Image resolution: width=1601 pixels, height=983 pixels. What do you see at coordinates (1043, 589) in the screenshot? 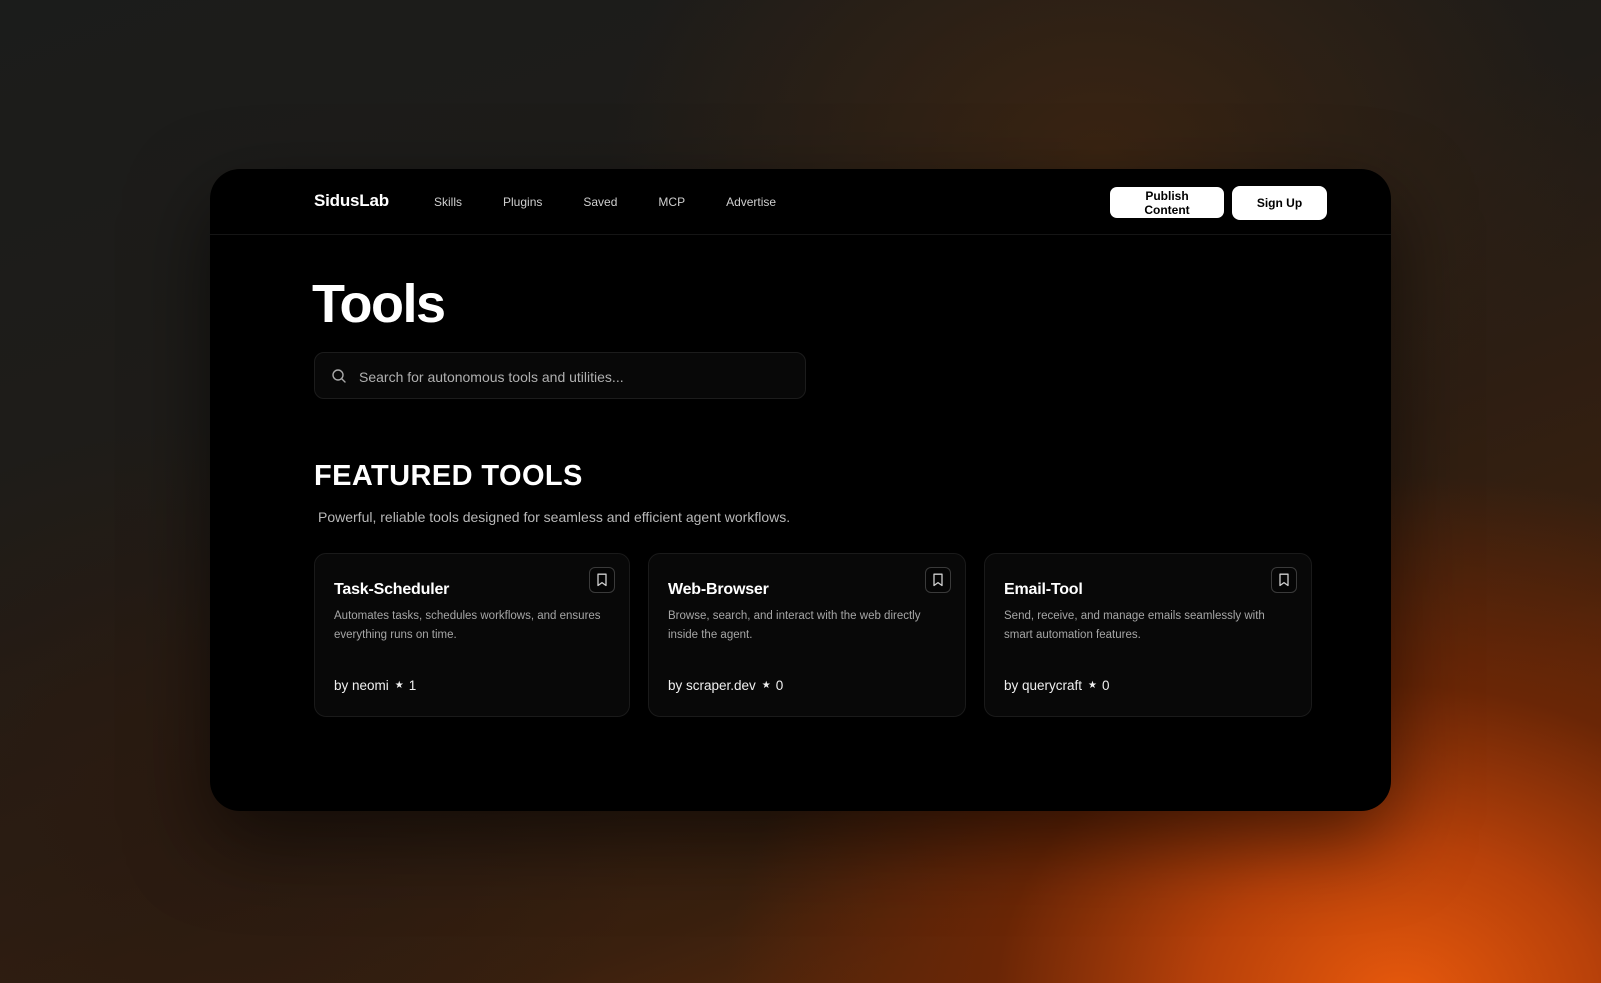
I see `card-title: Email-Tool` at bounding box center [1043, 589].